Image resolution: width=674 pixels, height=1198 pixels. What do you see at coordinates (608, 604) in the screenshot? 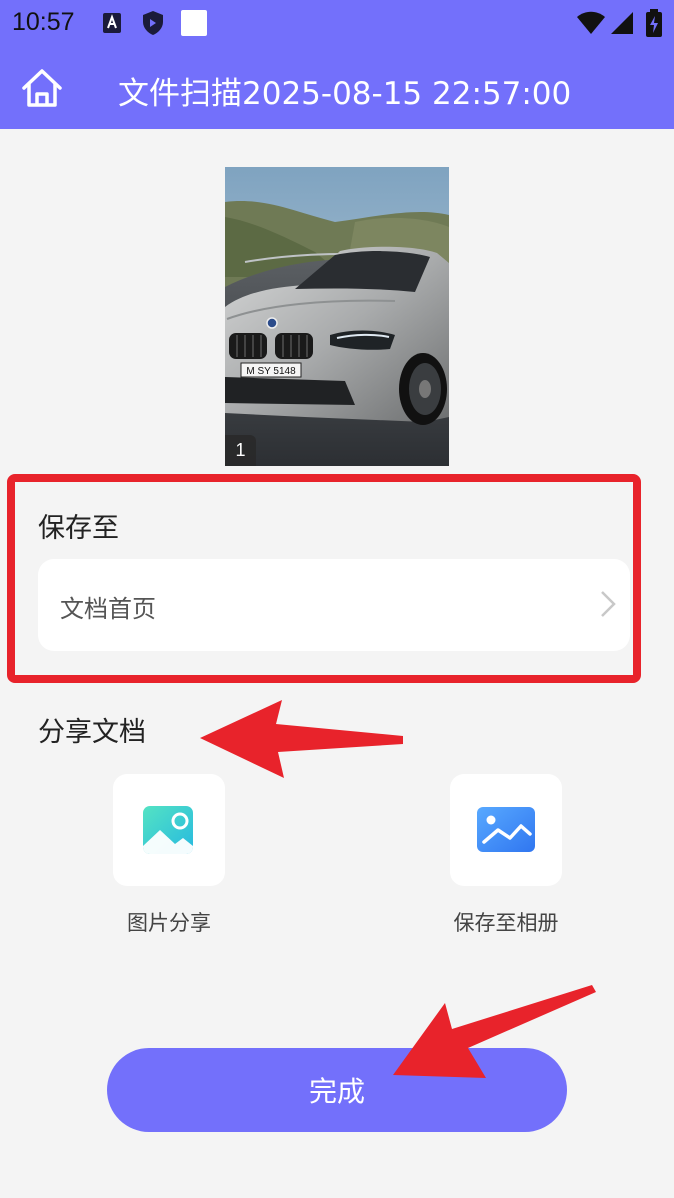
I see `chevron-right-icon` at bounding box center [608, 604].